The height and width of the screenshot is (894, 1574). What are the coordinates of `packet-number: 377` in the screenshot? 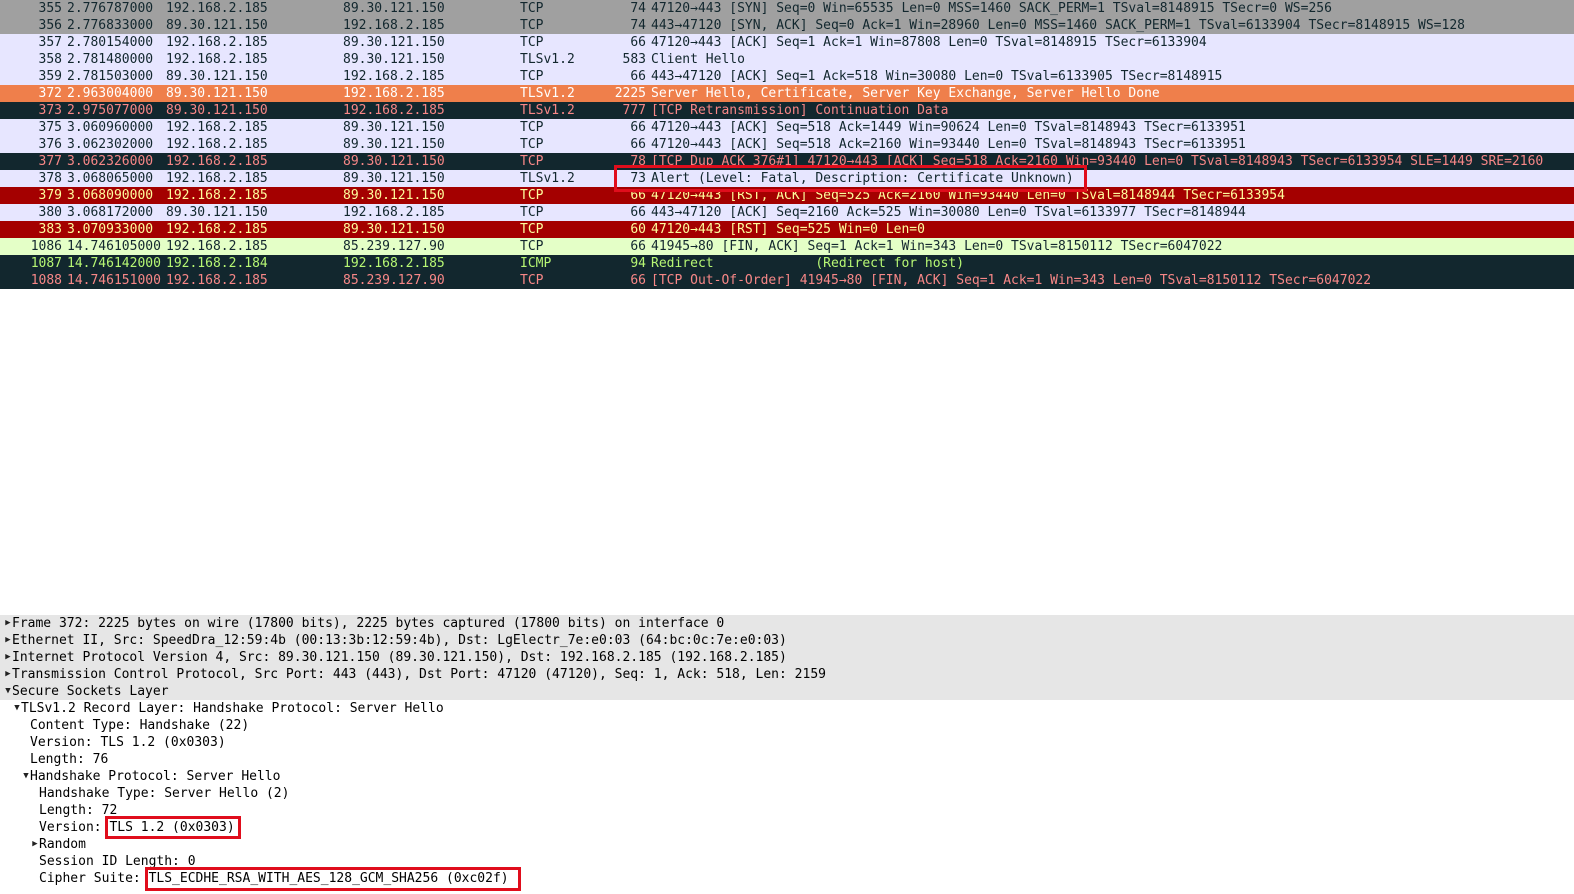 It's located at (50, 161).